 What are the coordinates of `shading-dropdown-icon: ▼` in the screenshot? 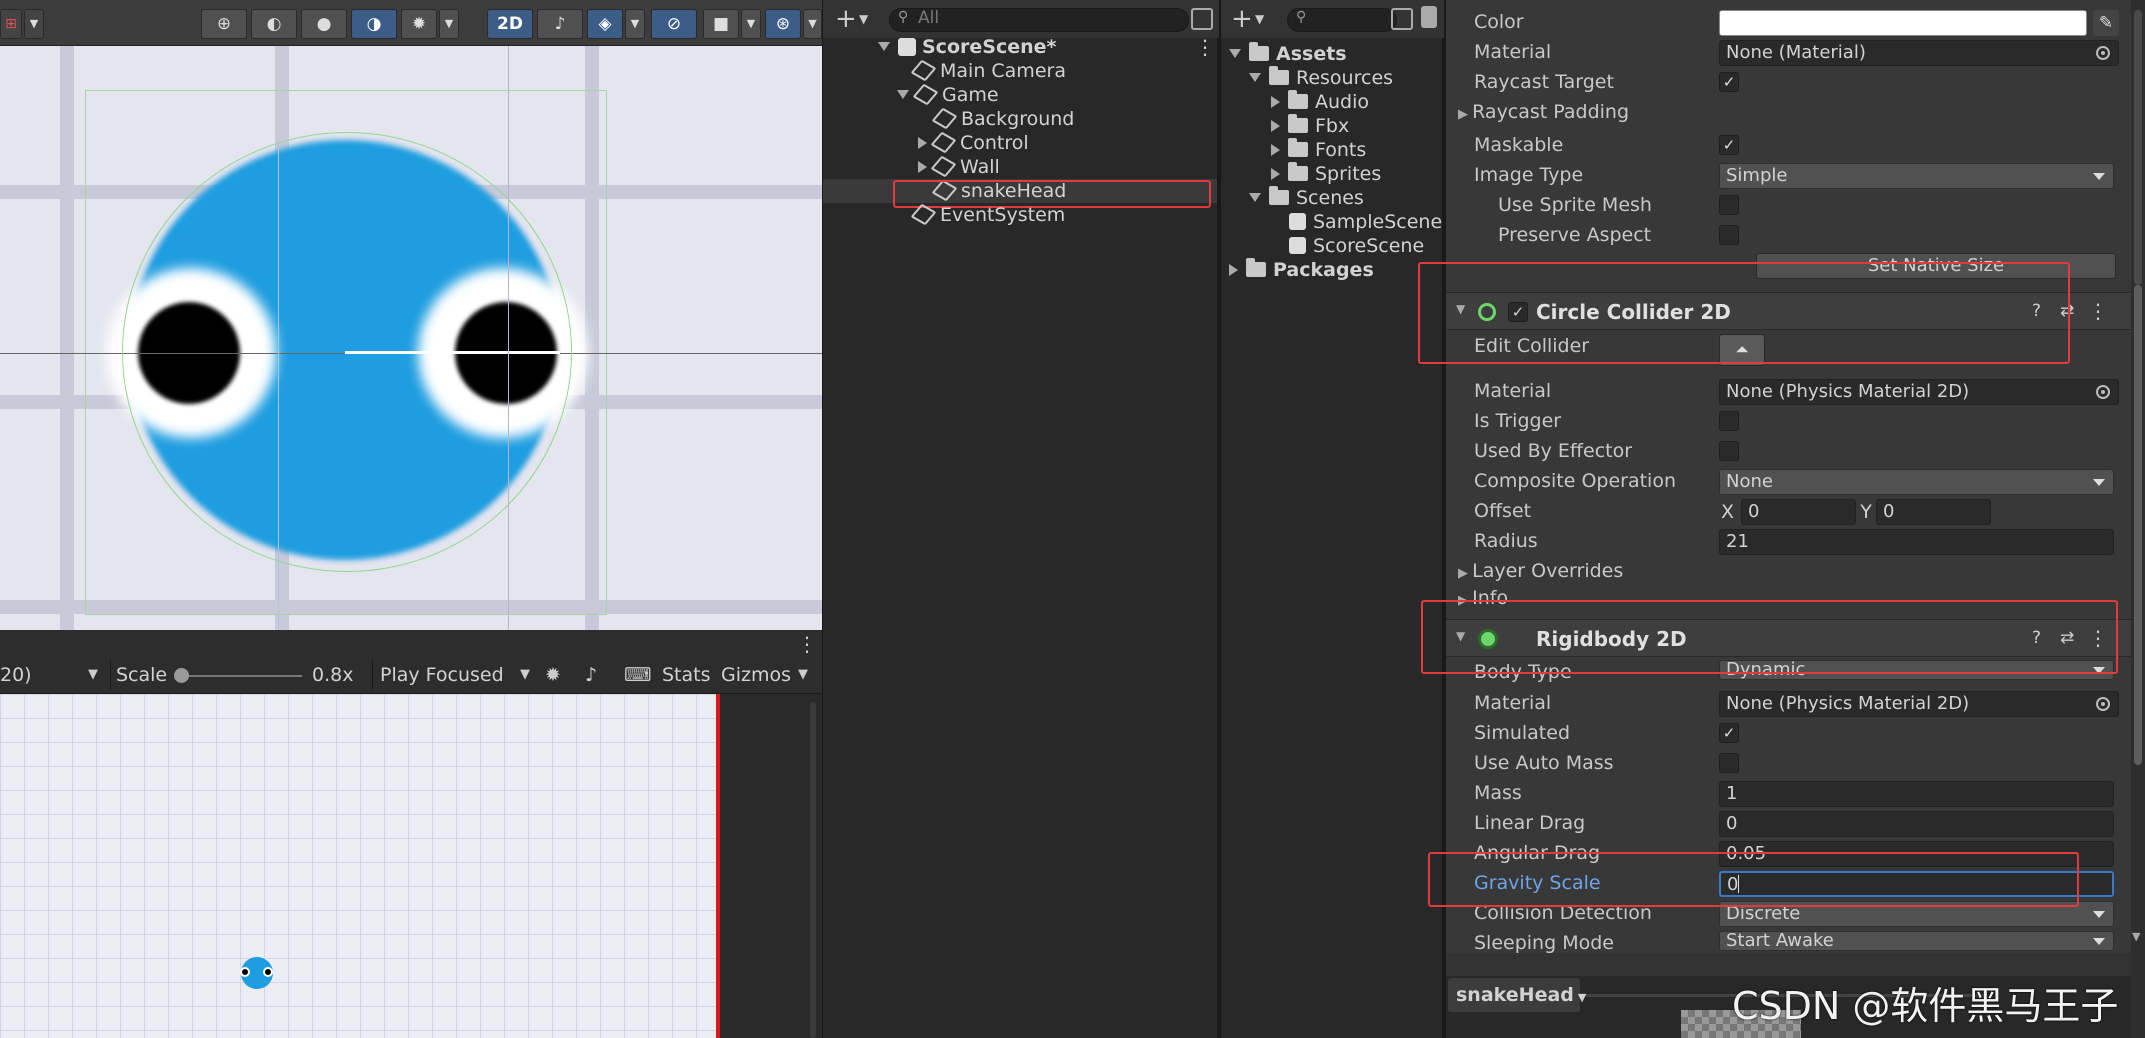 It's located at (449, 24).